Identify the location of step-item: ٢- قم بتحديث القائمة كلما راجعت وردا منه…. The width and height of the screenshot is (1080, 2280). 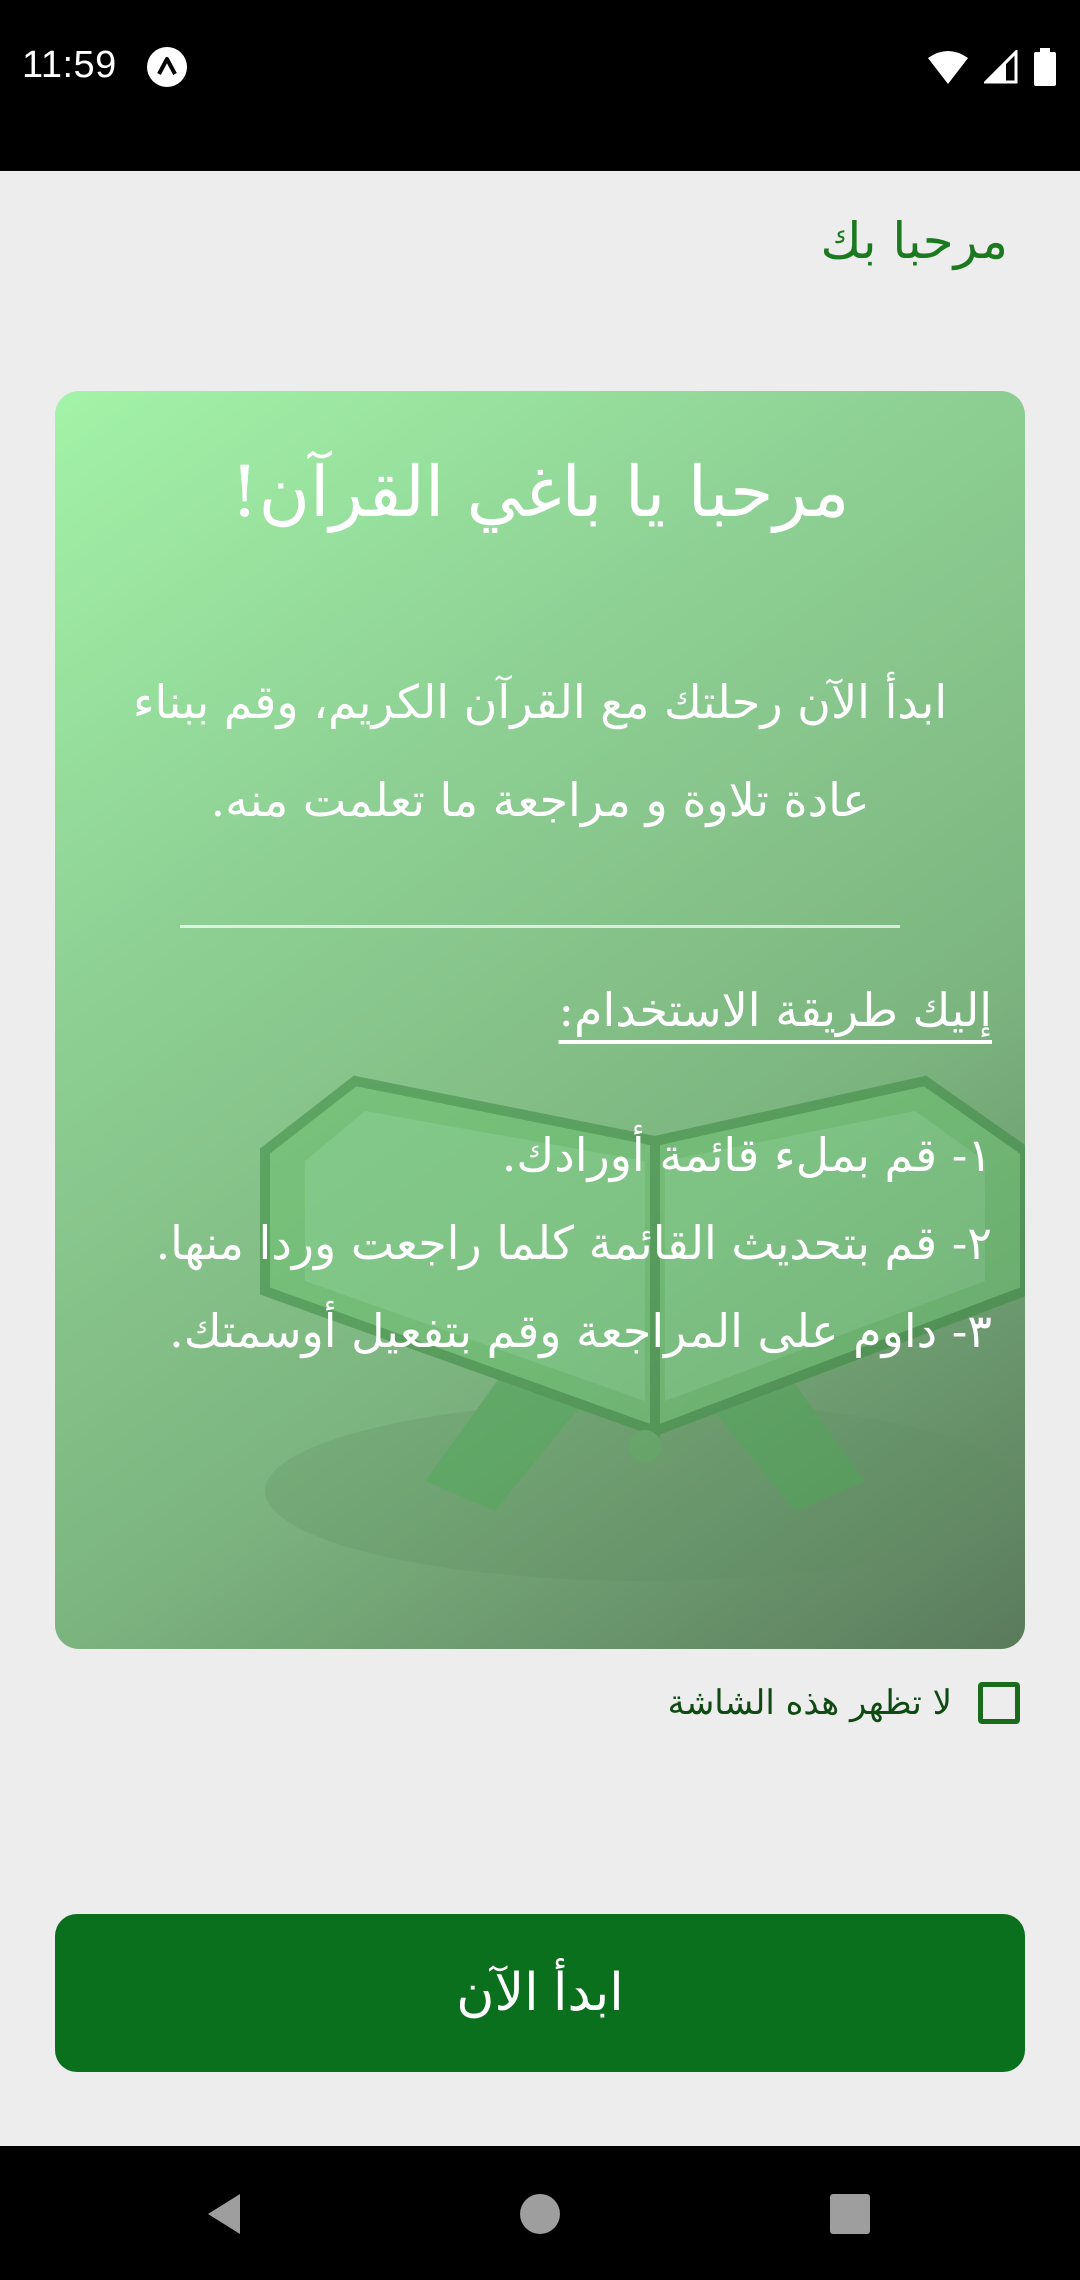
(573, 1243).